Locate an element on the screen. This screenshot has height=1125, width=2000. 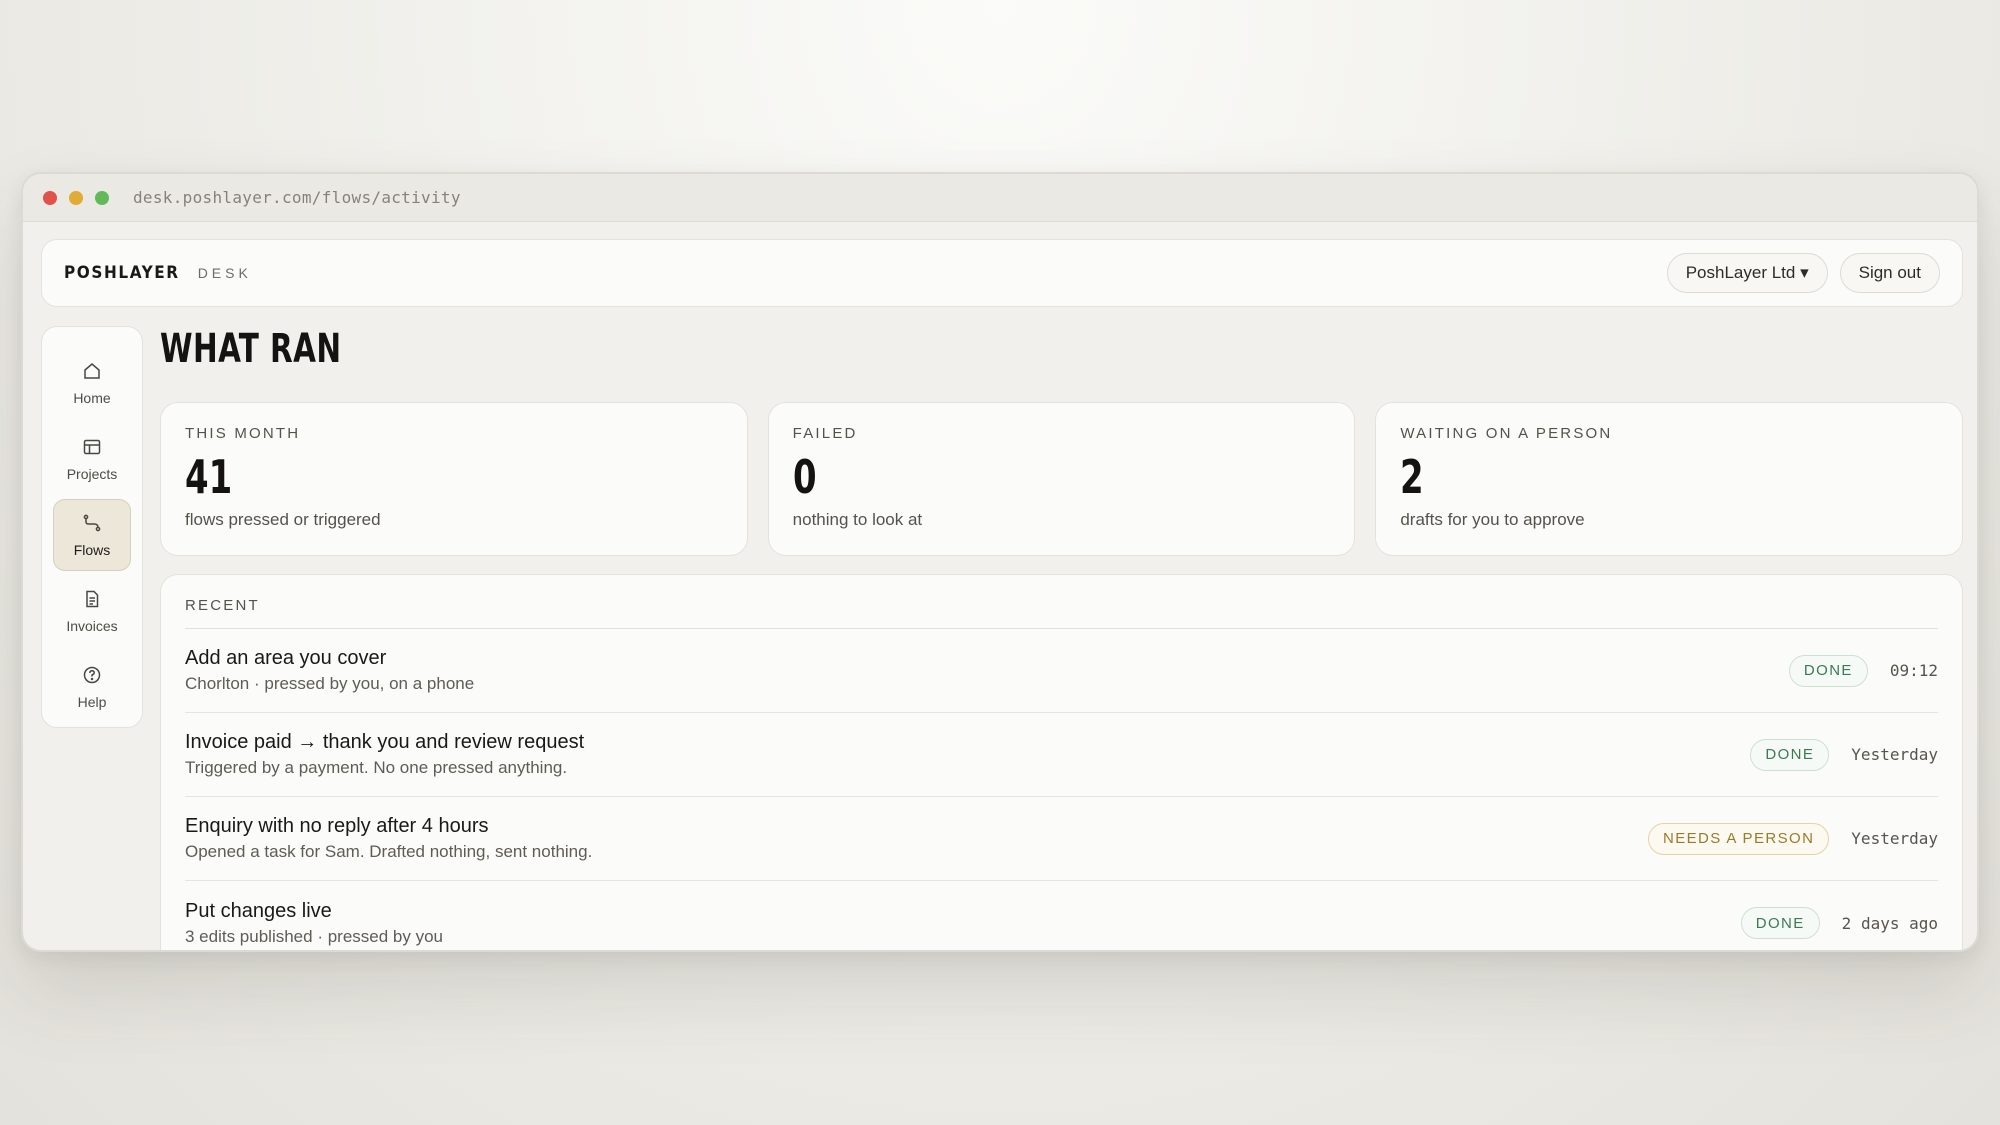
sidebar-item-label: Invoices is located at coordinates (92, 625).